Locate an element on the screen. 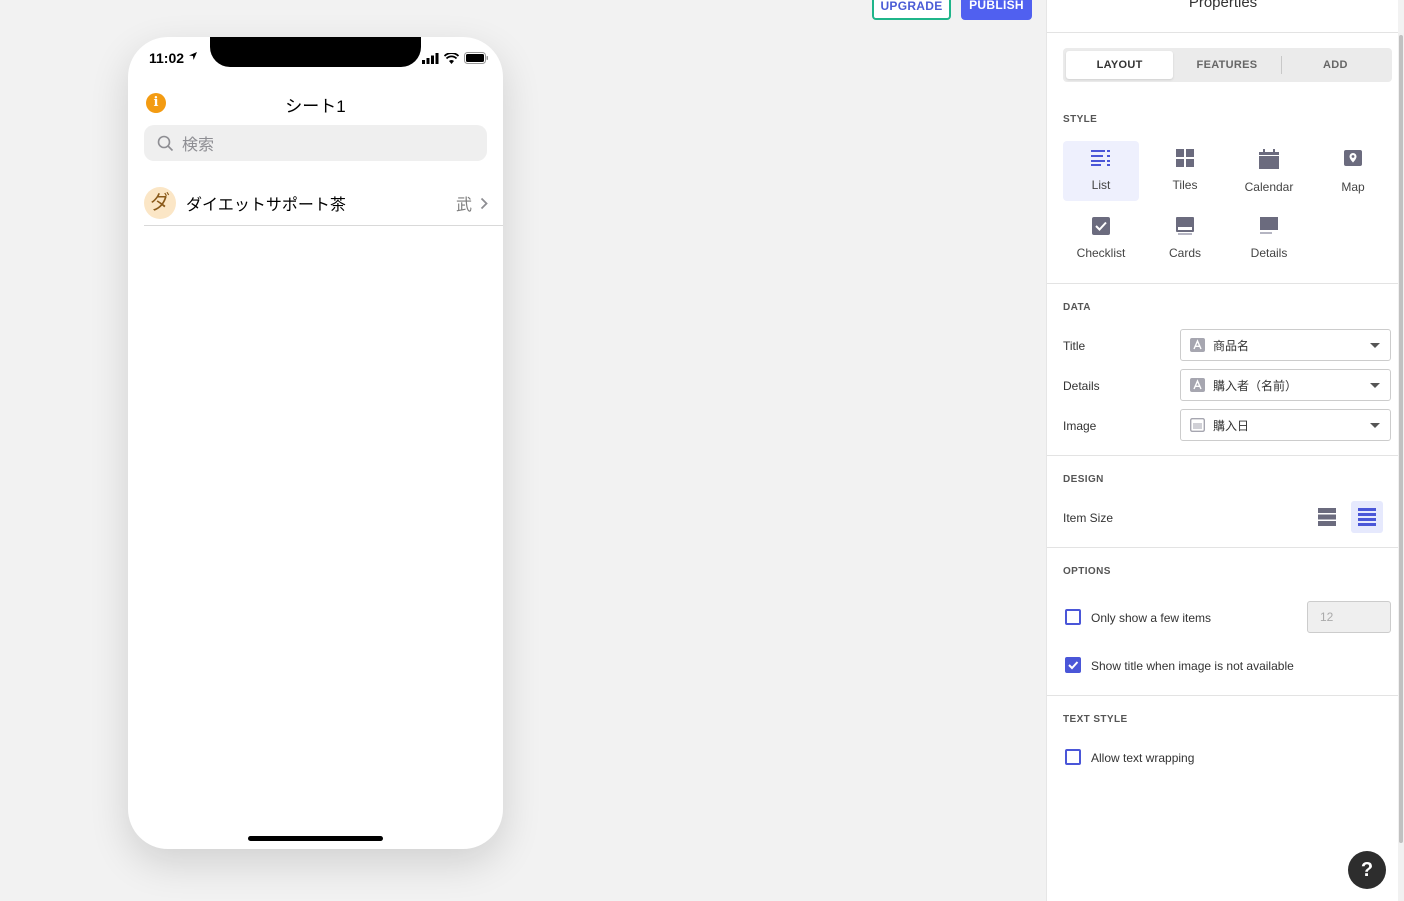 The width and height of the screenshot is (1404, 901). upgrade-button: UPGRADE is located at coordinates (911, 10).